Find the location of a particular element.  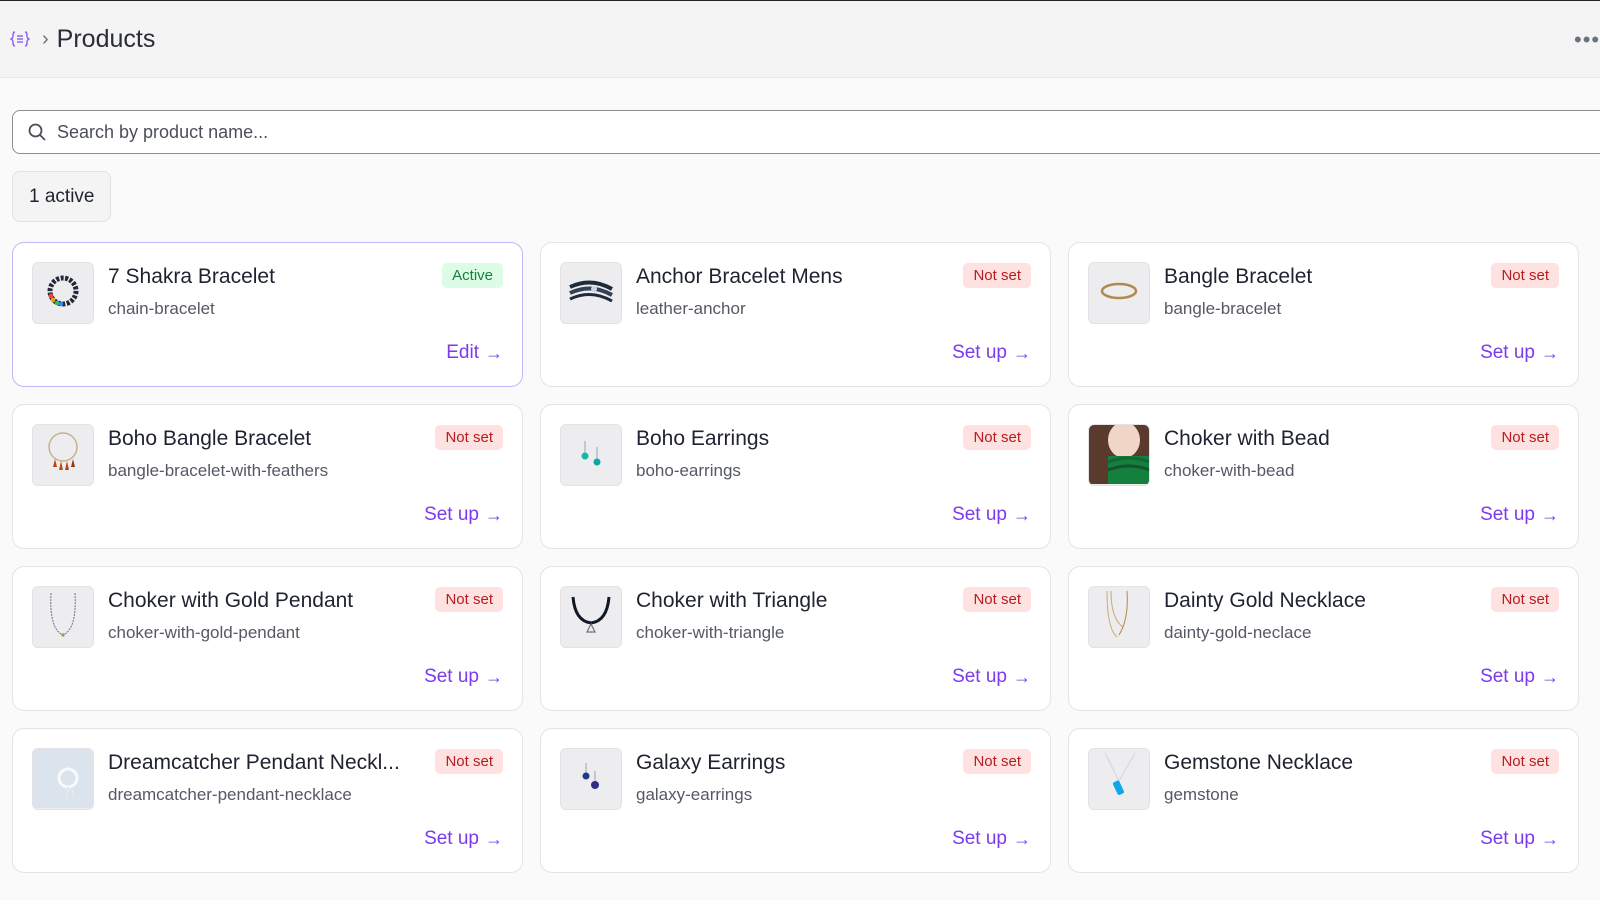

thin-necklace-icon is located at coordinates (63, 617).